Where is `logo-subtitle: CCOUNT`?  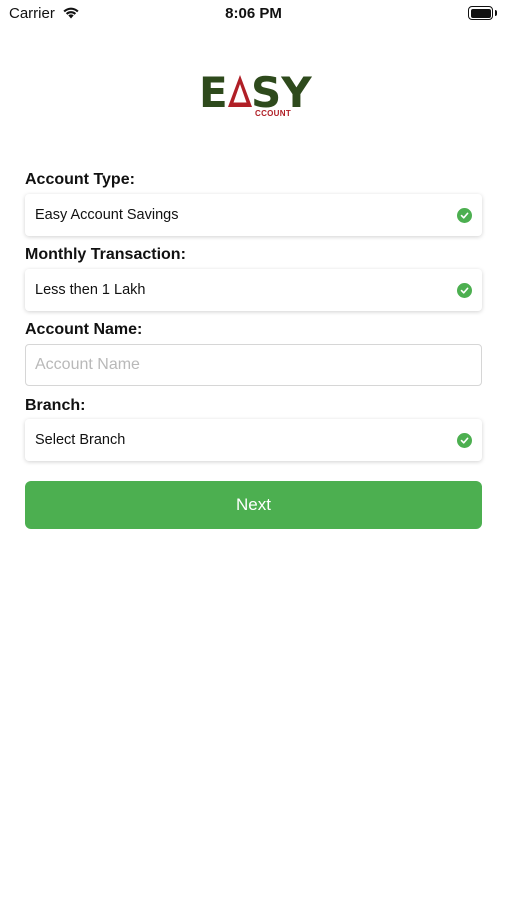
logo-subtitle: CCOUNT is located at coordinates (273, 113).